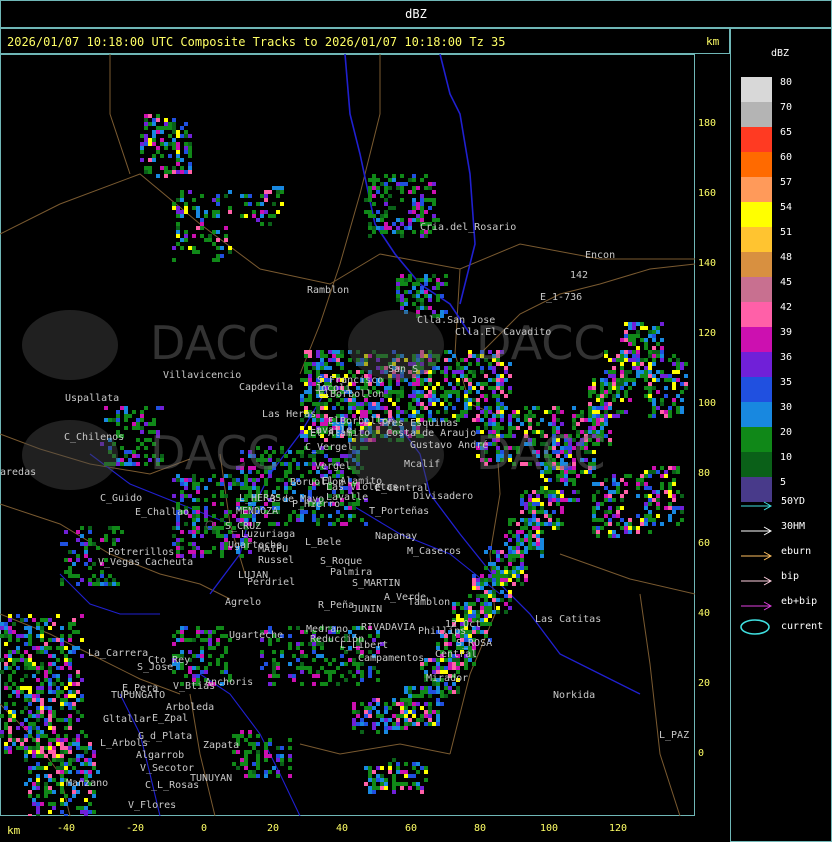  What do you see at coordinates (704, 613) in the screenshot?
I see `y-tick-label: 40` at bounding box center [704, 613].